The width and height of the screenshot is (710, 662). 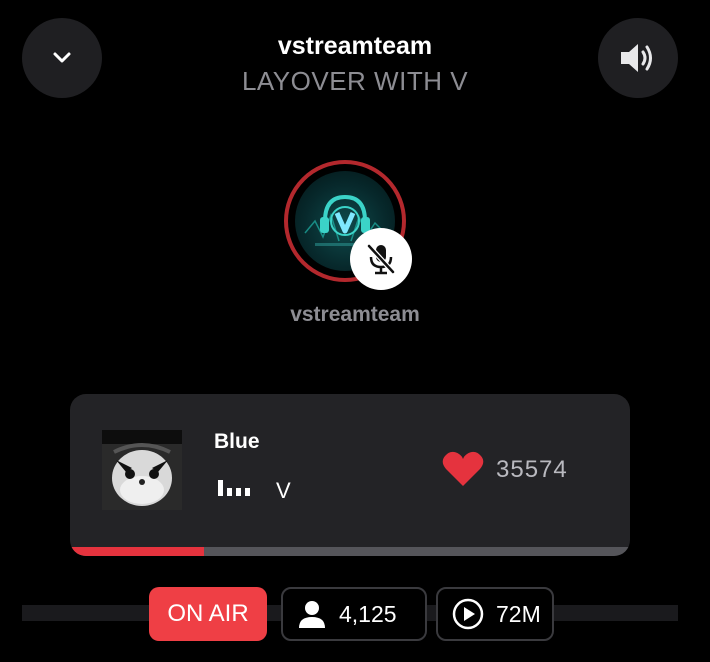 What do you see at coordinates (468, 614) in the screenshot?
I see `play-circle-icon` at bounding box center [468, 614].